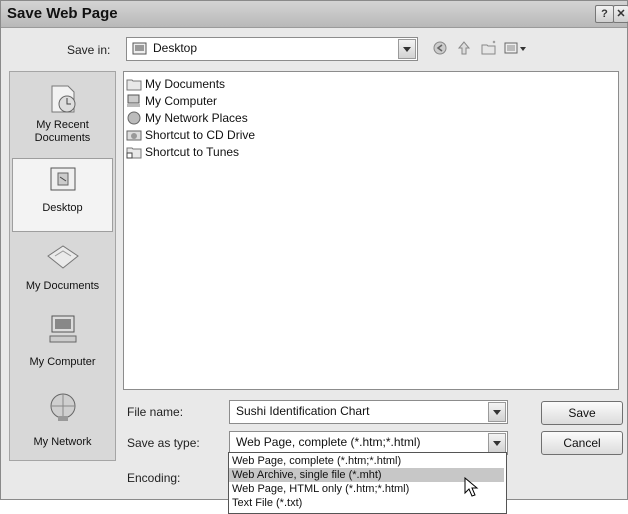 This screenshot has height=514, width=628. Describe the element at coordinates (89, 50) in the screenshot. I see `save-in-label: Save in:` at that location.